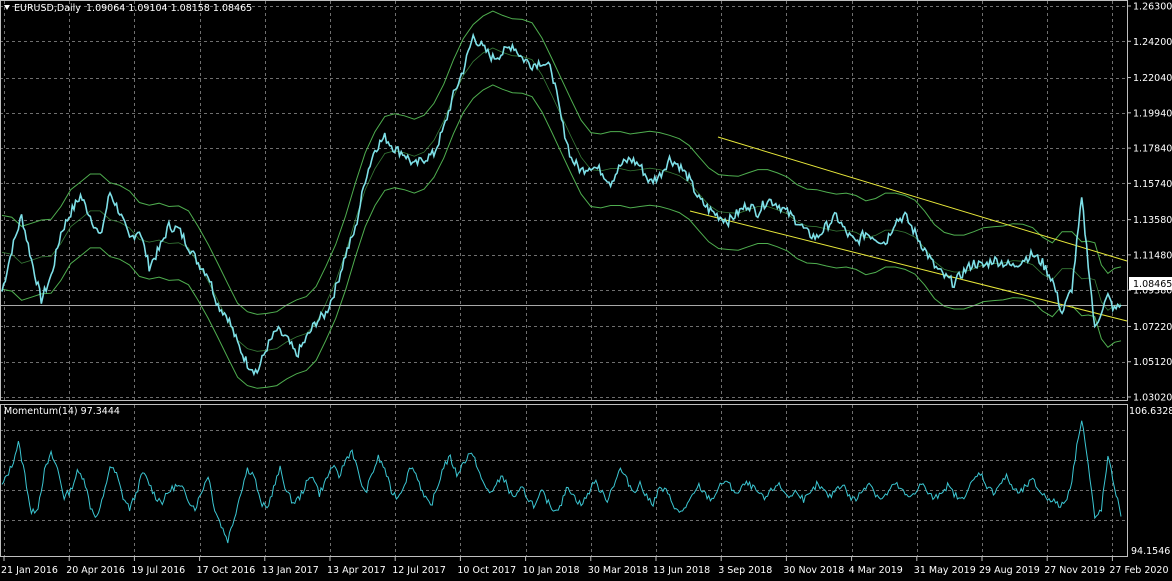 The width and height of the screenshot is (1172, 581). Describe the element at coordinates (1152, 255) in the screenshot. I see `price-axis-tick-label: 1.11480` at that location.